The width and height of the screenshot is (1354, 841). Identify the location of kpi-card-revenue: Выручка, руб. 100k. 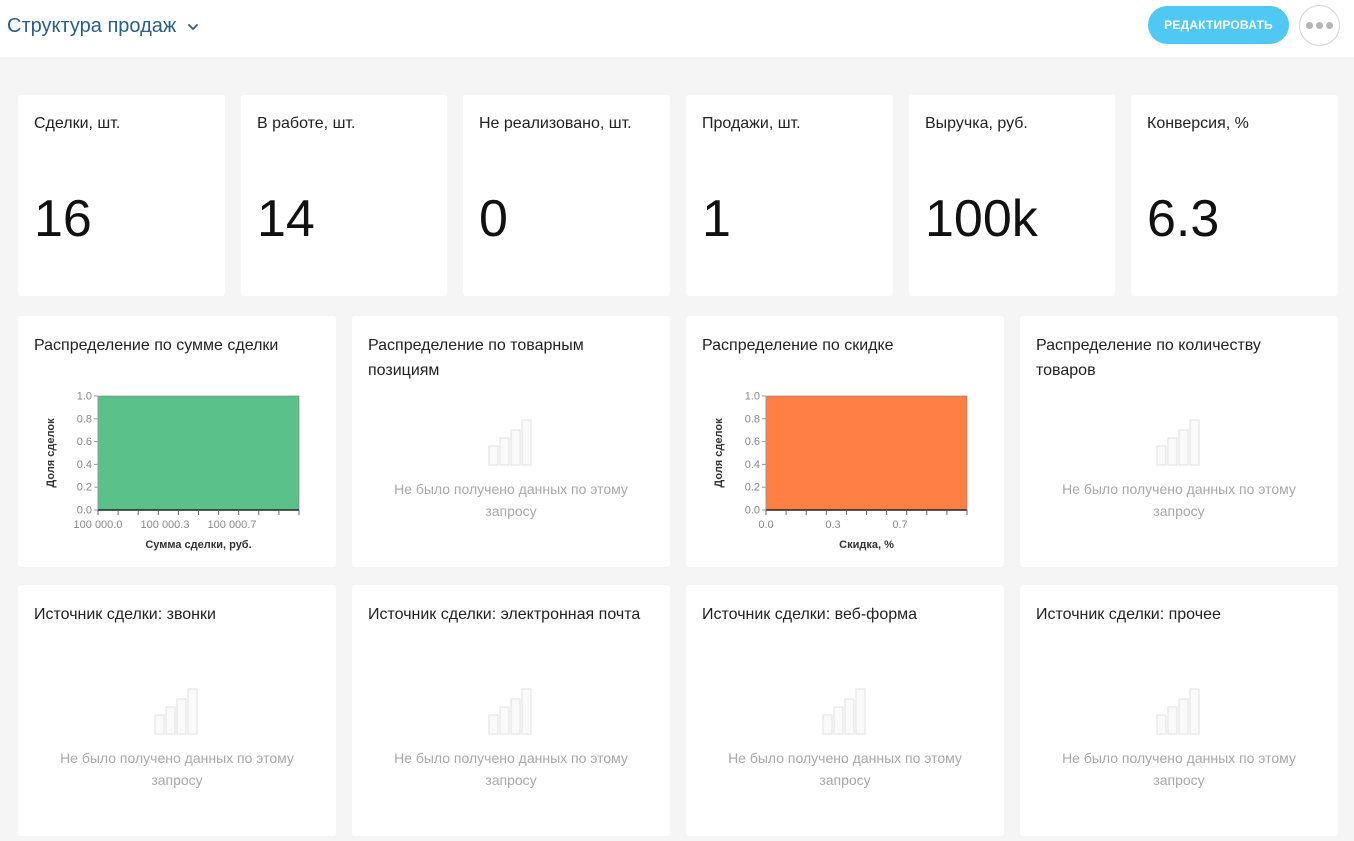
(1012, 195).